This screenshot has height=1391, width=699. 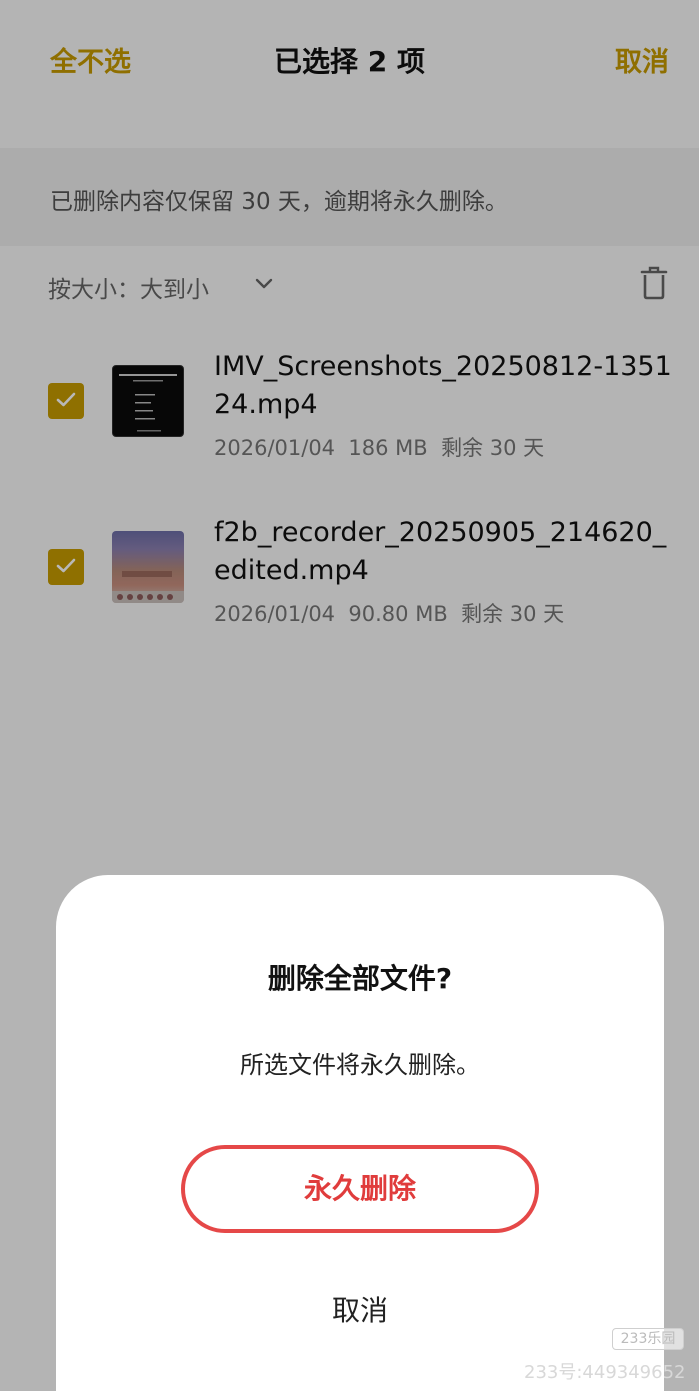 What do you see at coordinates (360, 978) in the screenshot?
I see `dialog-title: 删除全部文件?` at bounding box center [360, 978].